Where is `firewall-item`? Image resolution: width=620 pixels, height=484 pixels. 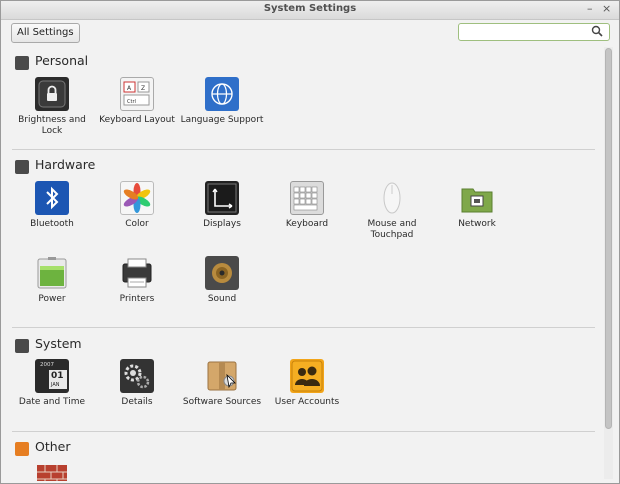
firewall-item is located at coordinates (52, 472).